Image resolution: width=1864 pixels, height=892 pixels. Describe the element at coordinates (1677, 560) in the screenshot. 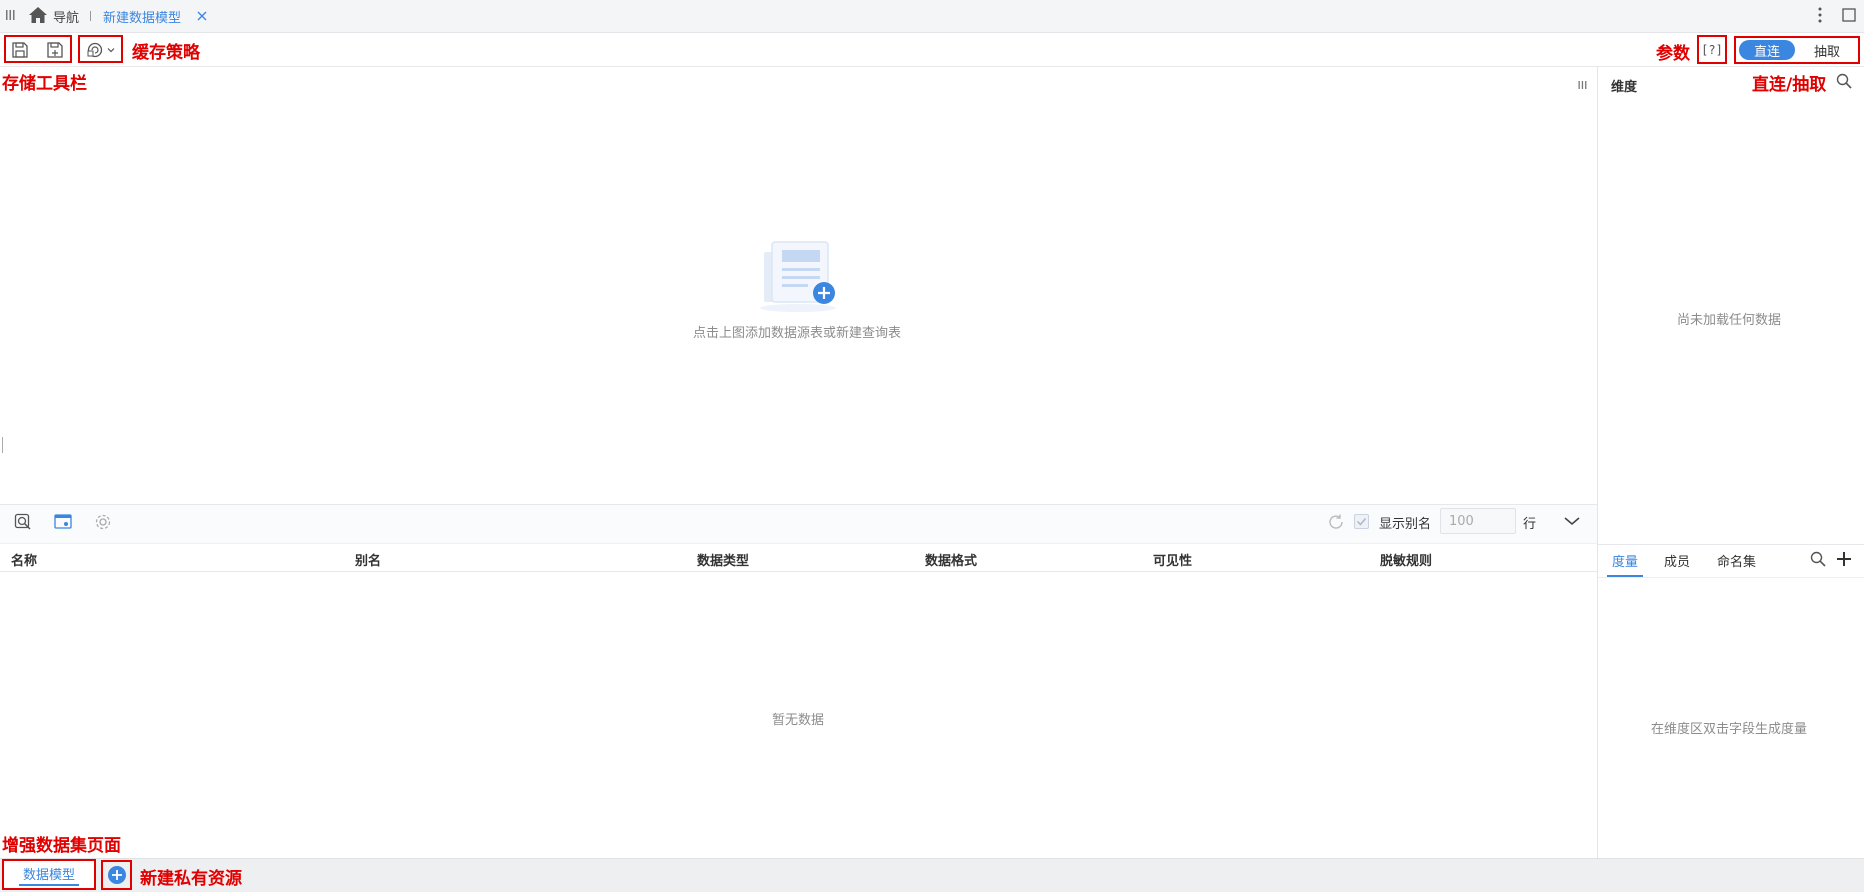

I see `tab-member: 成员` at that location.